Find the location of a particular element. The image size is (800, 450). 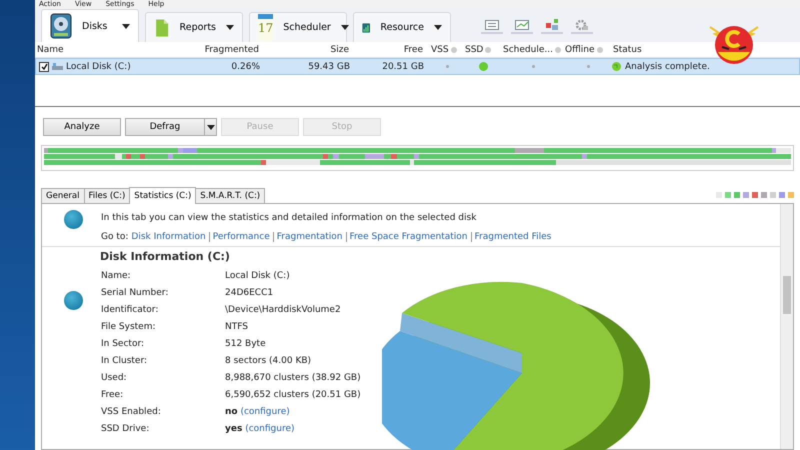

check-circle-icon is located at coordinates (483, 66).